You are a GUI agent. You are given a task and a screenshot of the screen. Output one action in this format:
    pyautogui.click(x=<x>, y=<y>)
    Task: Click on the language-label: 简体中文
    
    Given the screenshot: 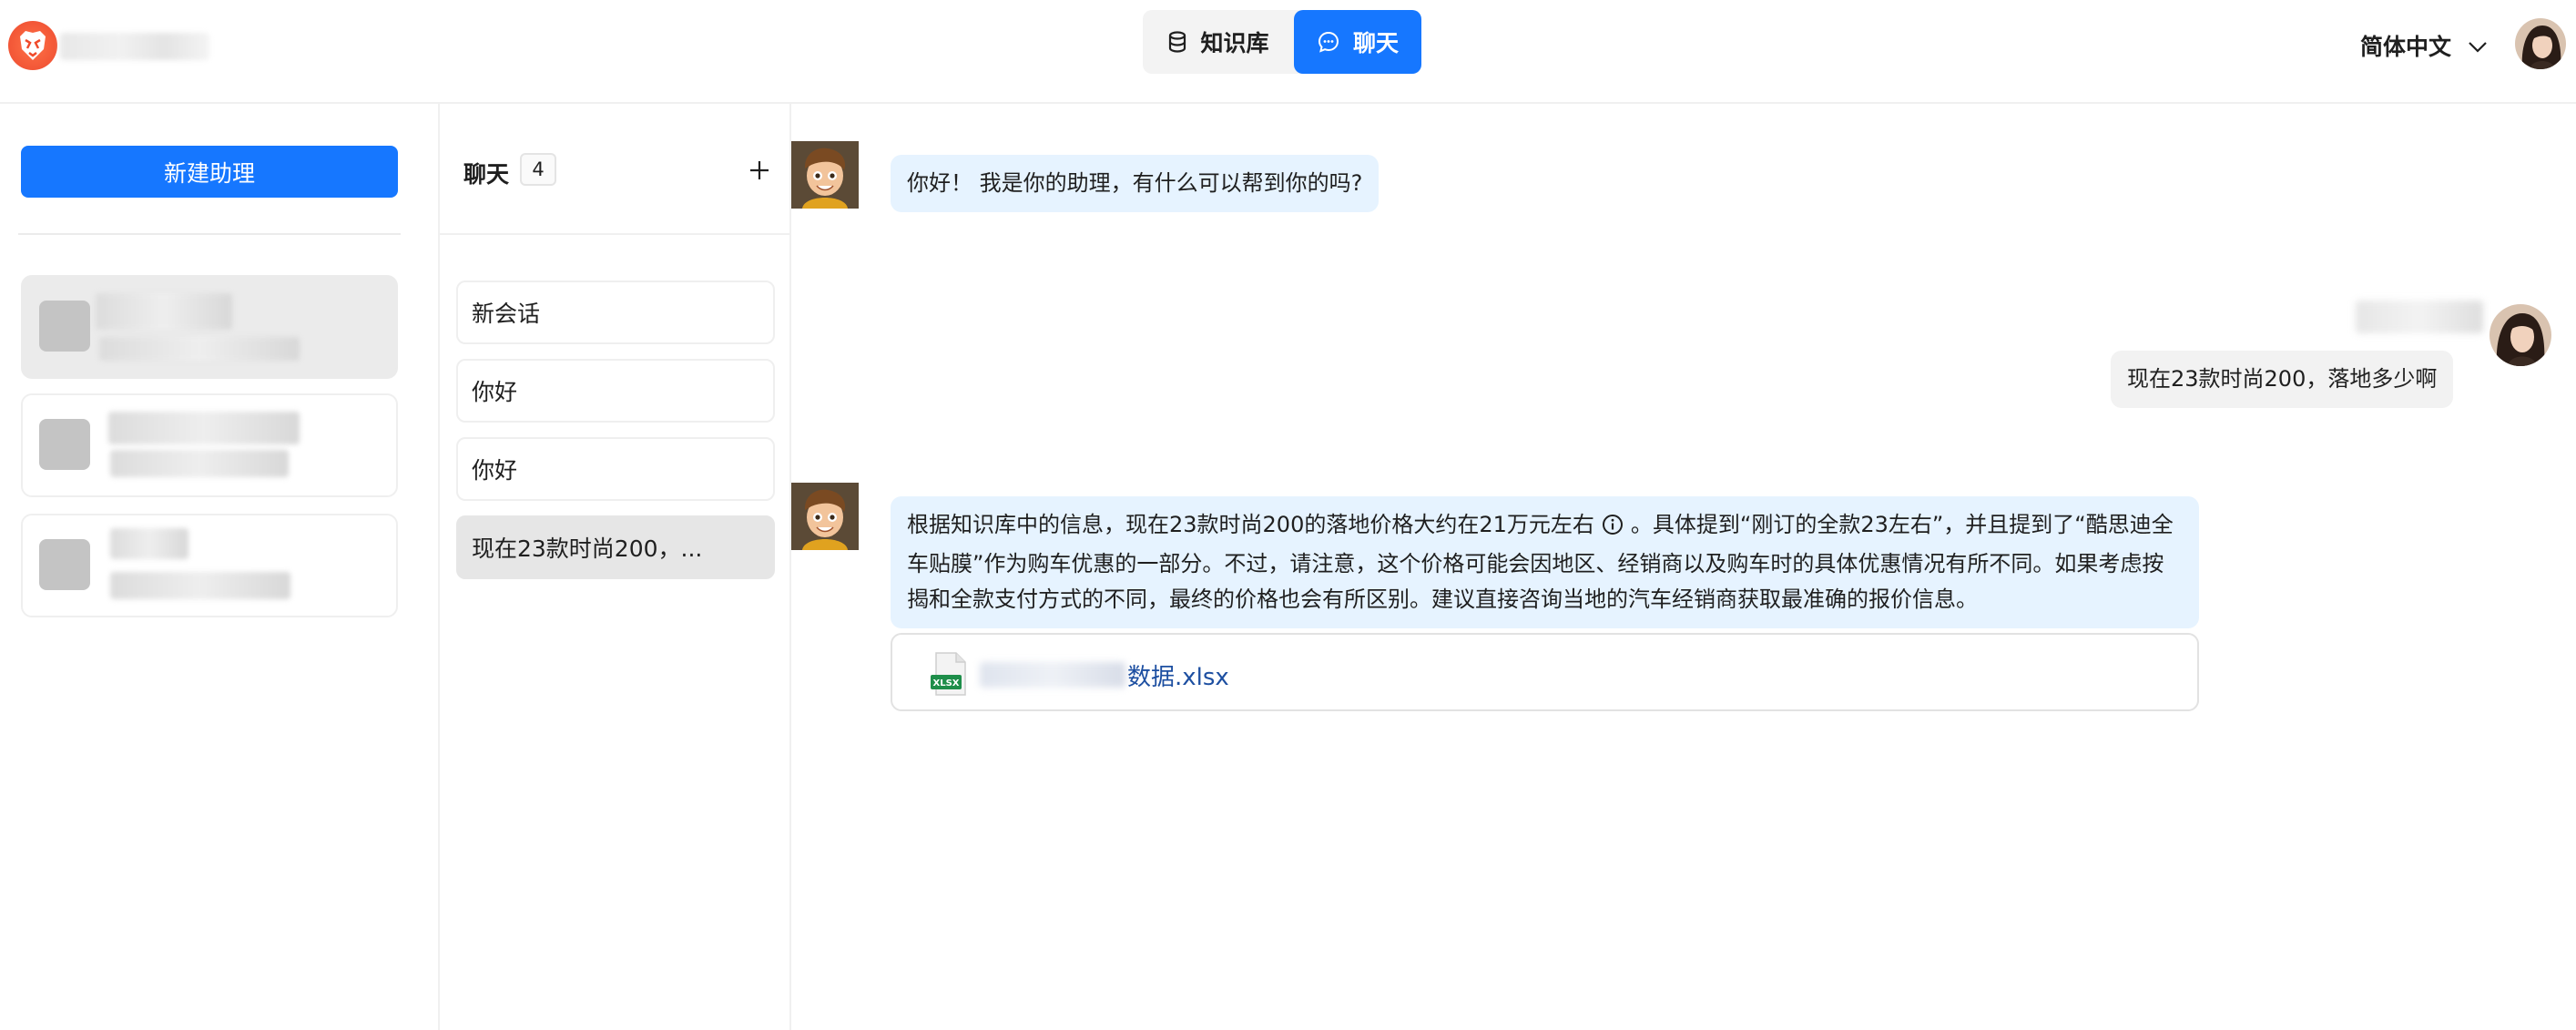 What is the action you would take?
    pyautogui.click(x=2406, y=47)
    